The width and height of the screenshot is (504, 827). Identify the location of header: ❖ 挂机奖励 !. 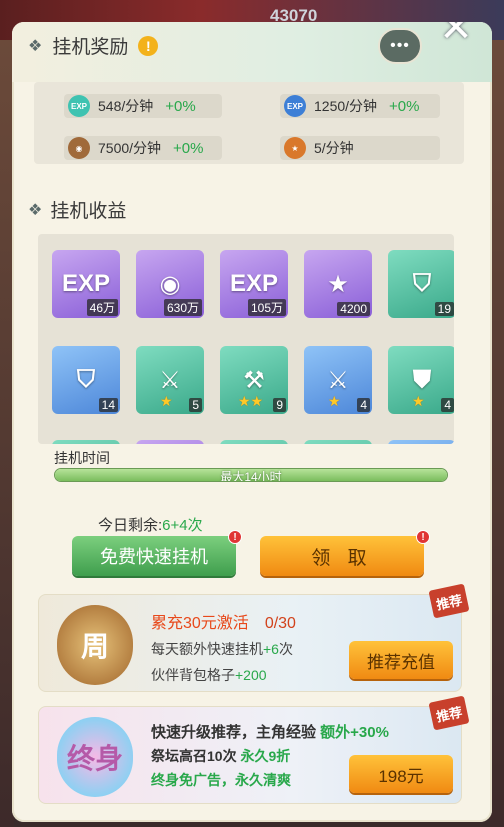
(93, 45).